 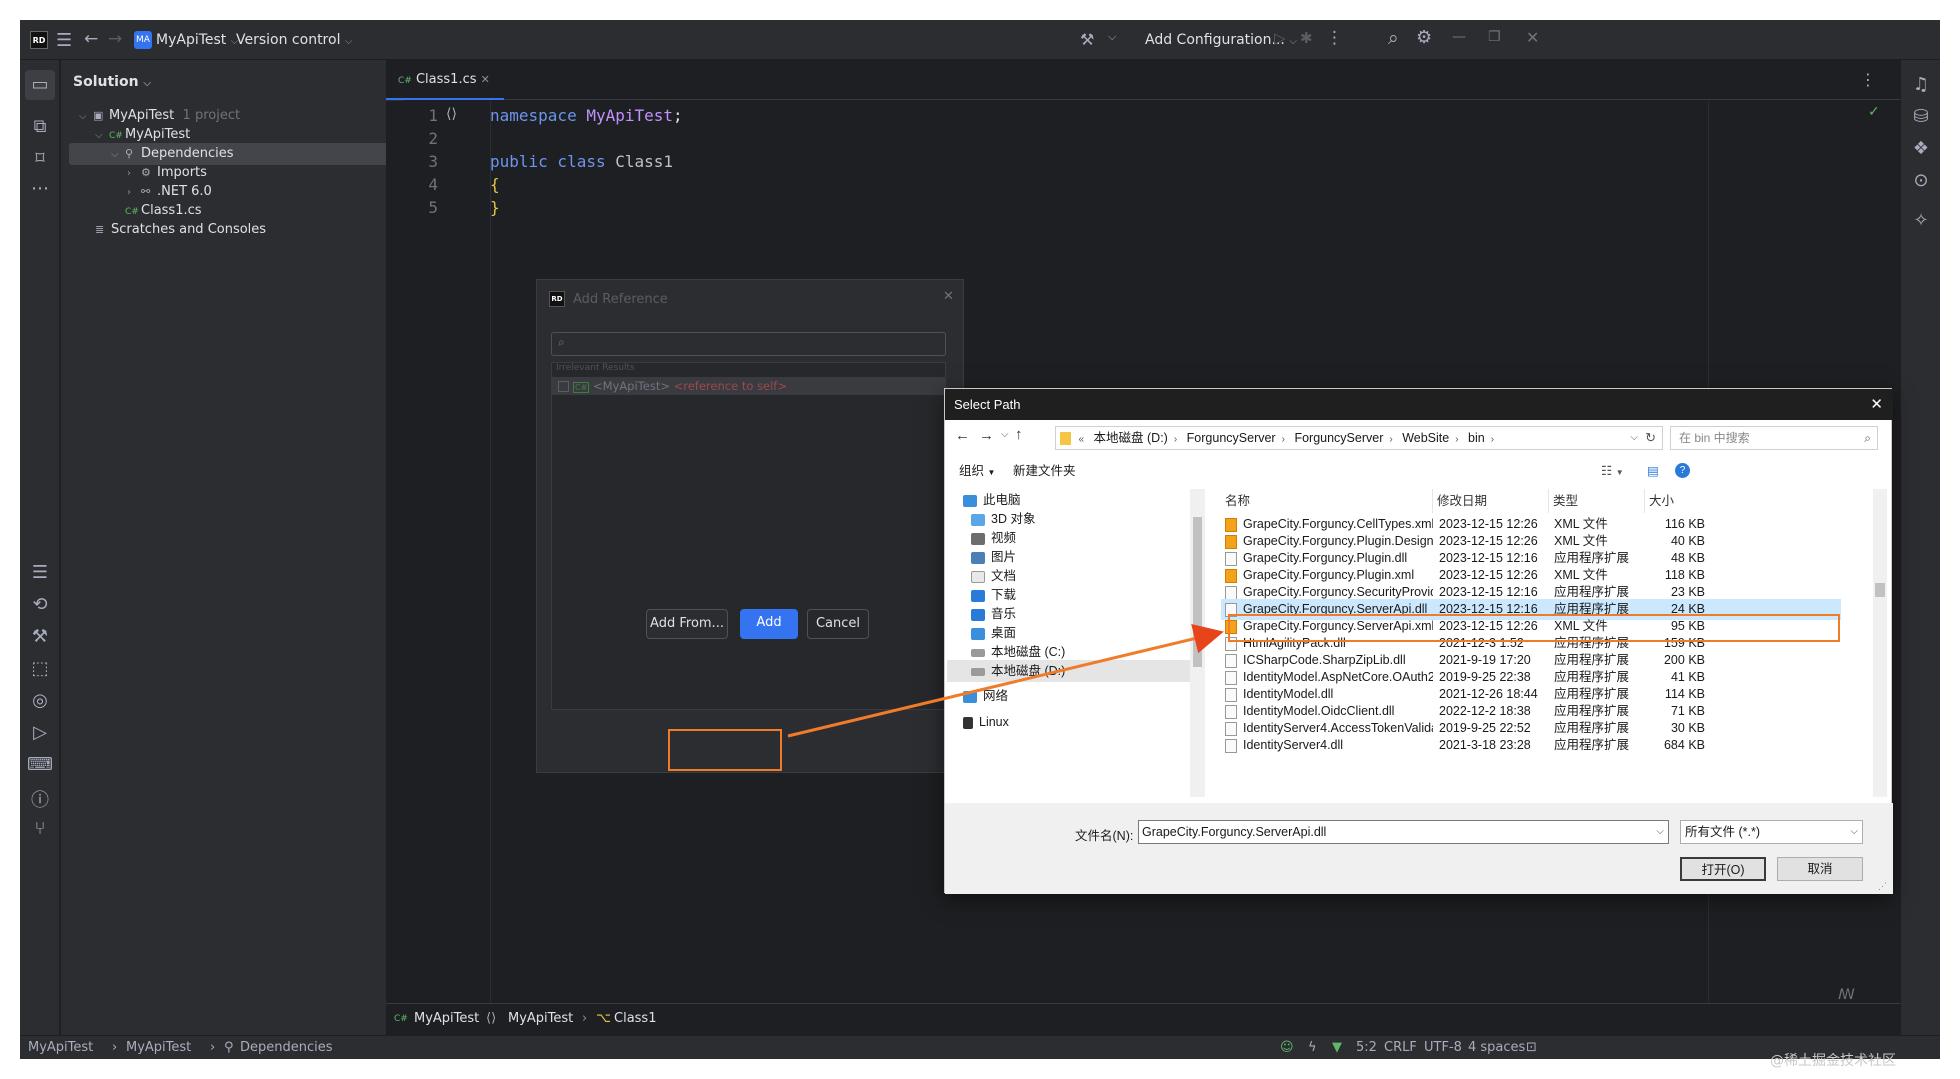 I want to click on terminal-icon: ⌨, so click(x=40, y=764).